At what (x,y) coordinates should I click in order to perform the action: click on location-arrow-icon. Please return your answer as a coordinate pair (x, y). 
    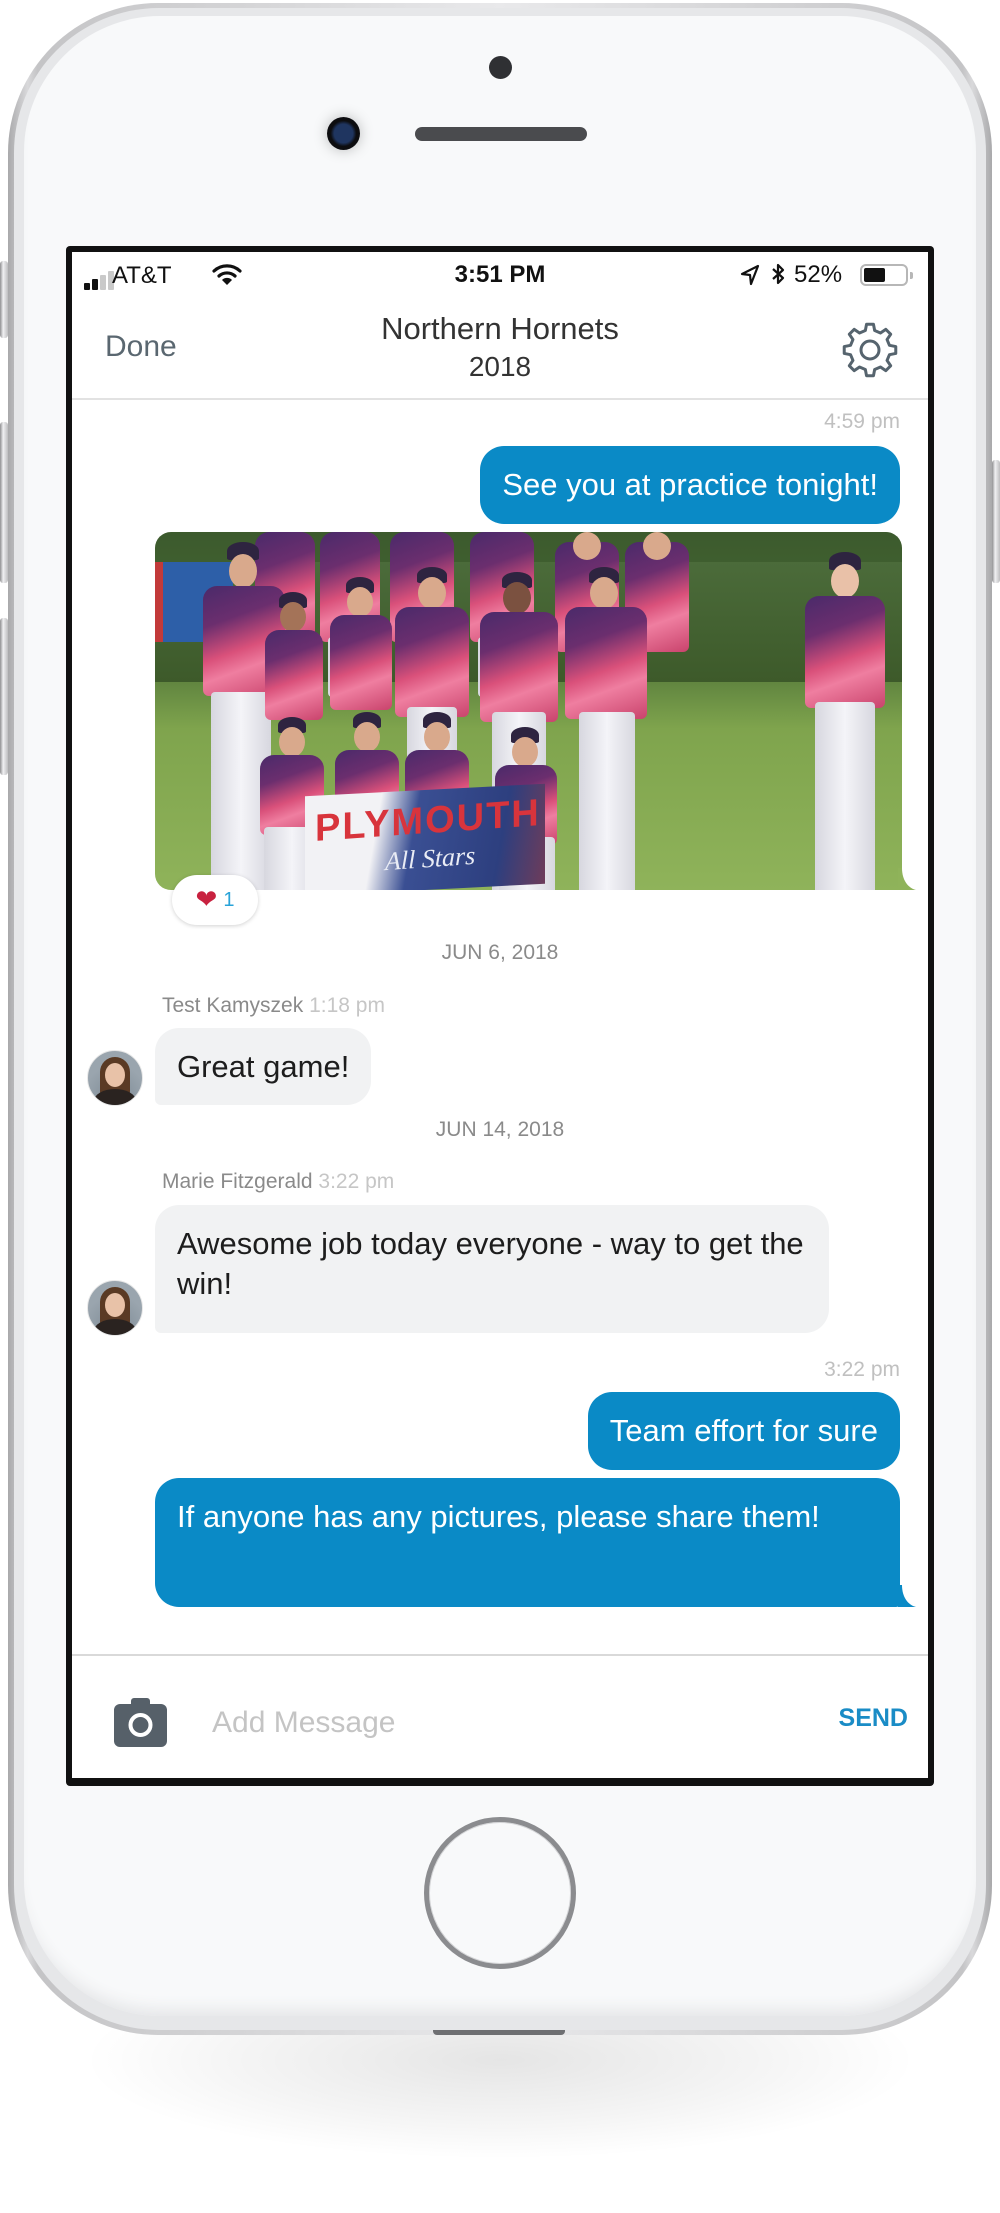
    Looking at the image, I should click on (750, 275).